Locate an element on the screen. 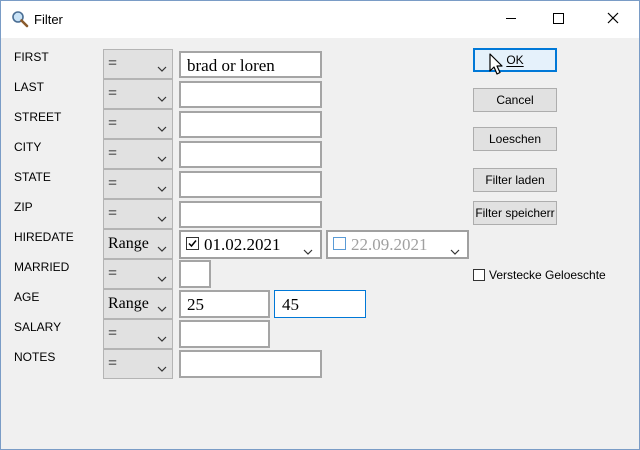 This screenshot has width=640, height=450. loeschen-button-label: Loeschen is located at coordinates (515, 139).